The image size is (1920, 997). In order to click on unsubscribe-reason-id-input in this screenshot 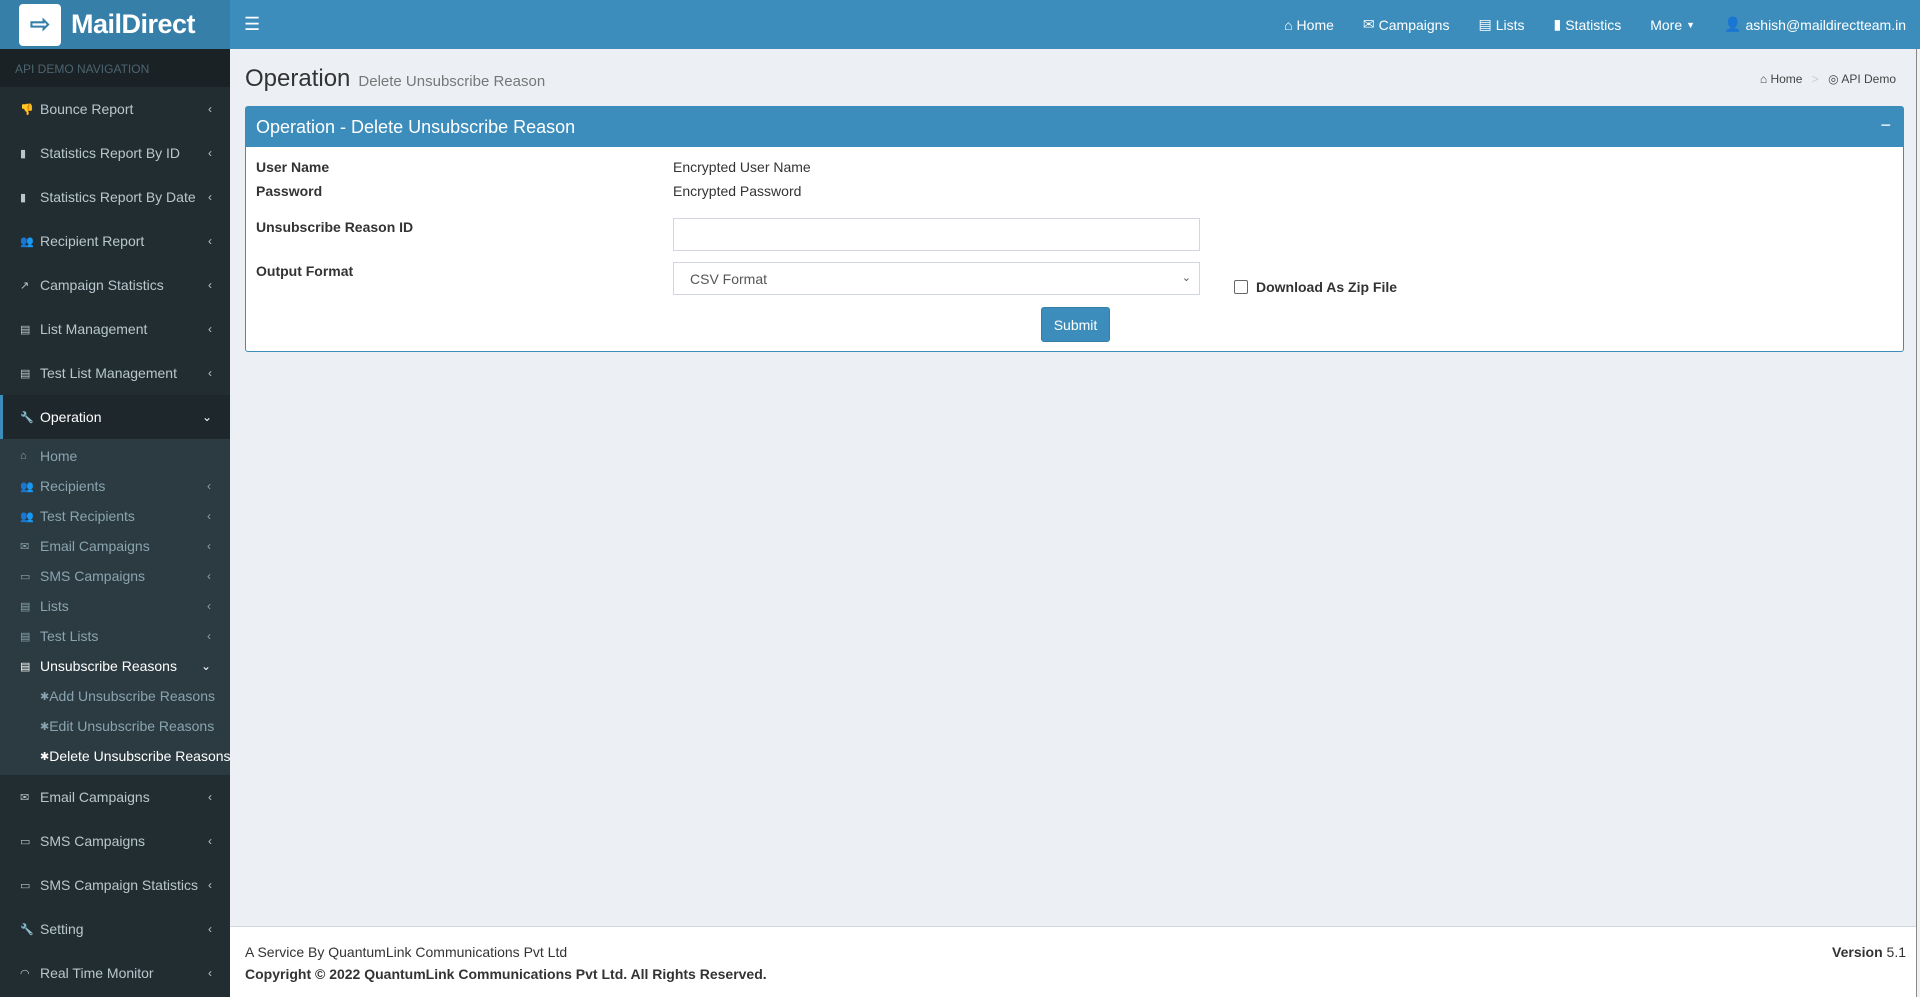, I will do `click(936, 234)`.